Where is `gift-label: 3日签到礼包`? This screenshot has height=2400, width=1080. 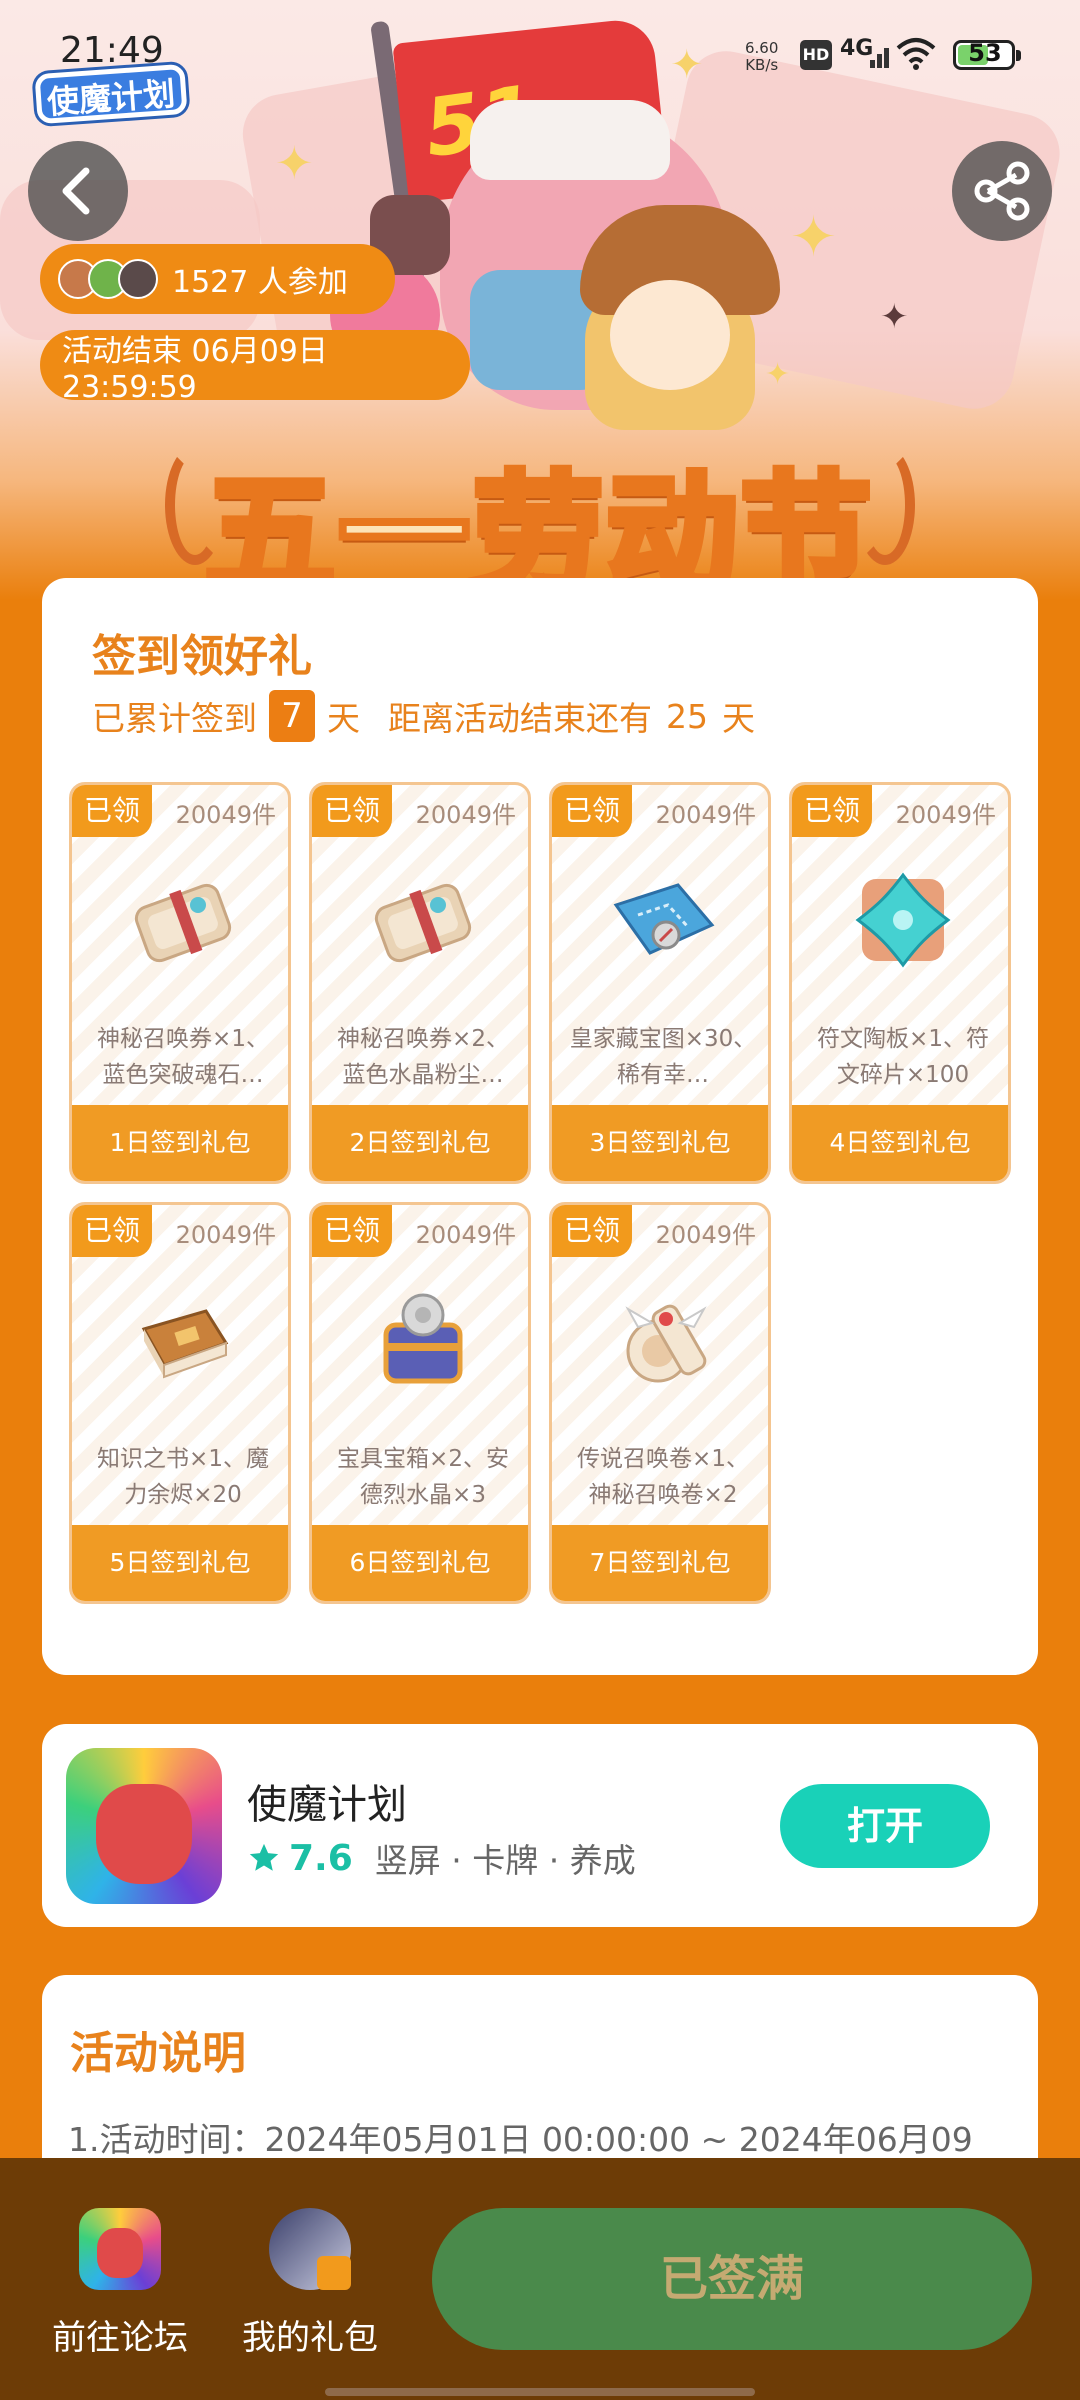
gift-label: 3日签到礼包 is located at coordinates (660, 1143).